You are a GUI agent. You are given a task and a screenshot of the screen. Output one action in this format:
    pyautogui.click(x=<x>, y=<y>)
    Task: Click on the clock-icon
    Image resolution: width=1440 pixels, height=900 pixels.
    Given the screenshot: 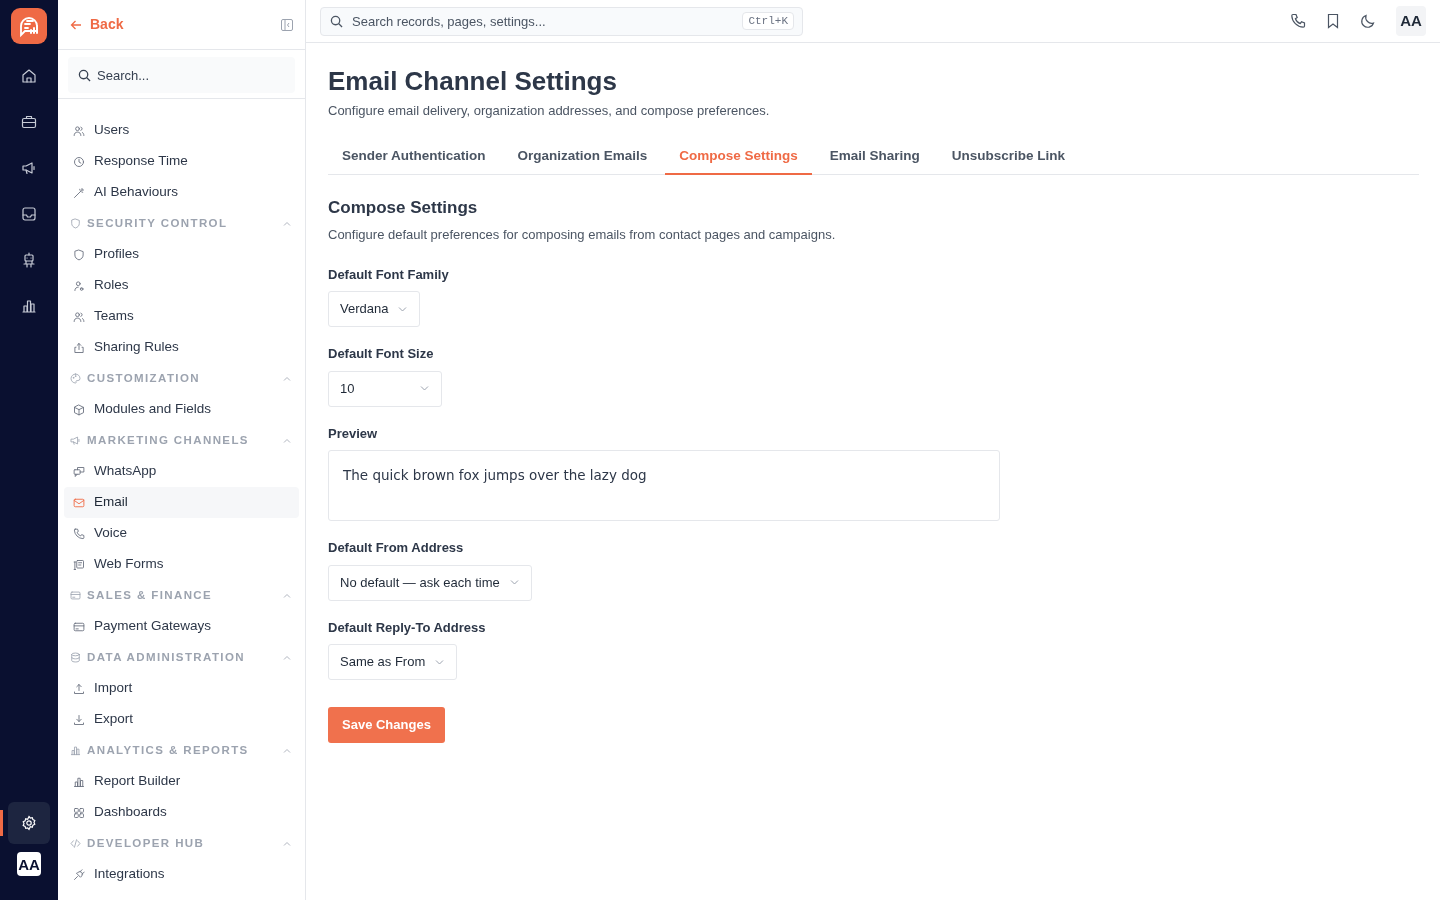 What is the action you would take?
    pyautogui.click(x=79, y=161)
    